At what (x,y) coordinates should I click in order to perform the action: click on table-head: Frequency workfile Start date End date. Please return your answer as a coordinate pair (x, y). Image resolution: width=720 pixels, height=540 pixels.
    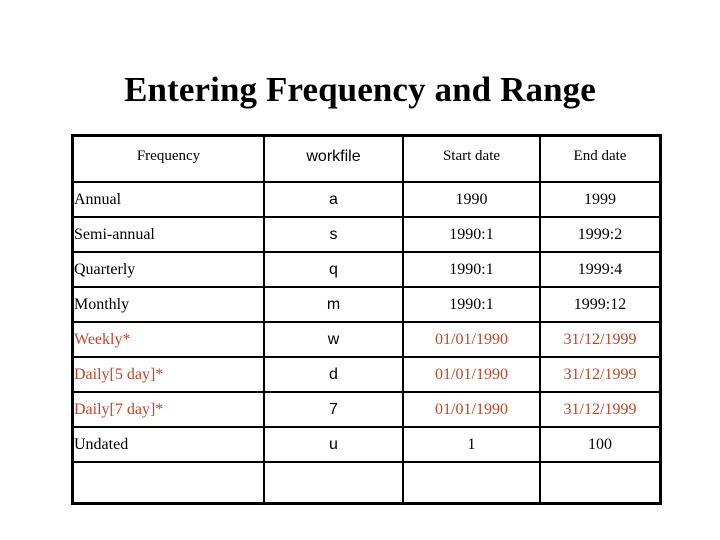
    Looking at the image, I should click on (366, 160).